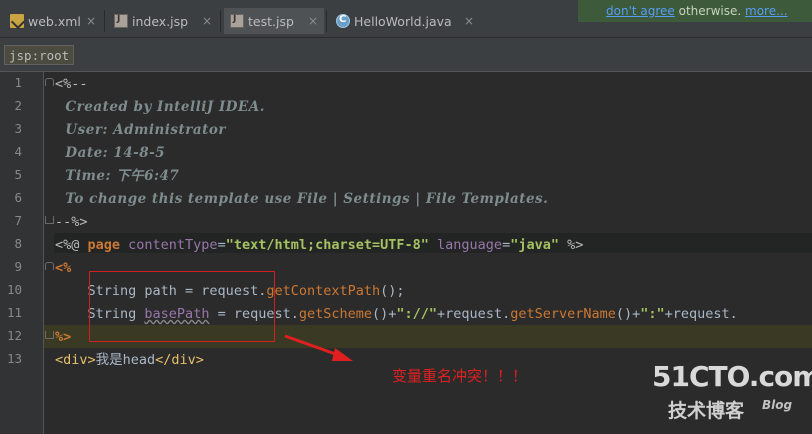  I want to click on highlight-box, so click(182, 306).